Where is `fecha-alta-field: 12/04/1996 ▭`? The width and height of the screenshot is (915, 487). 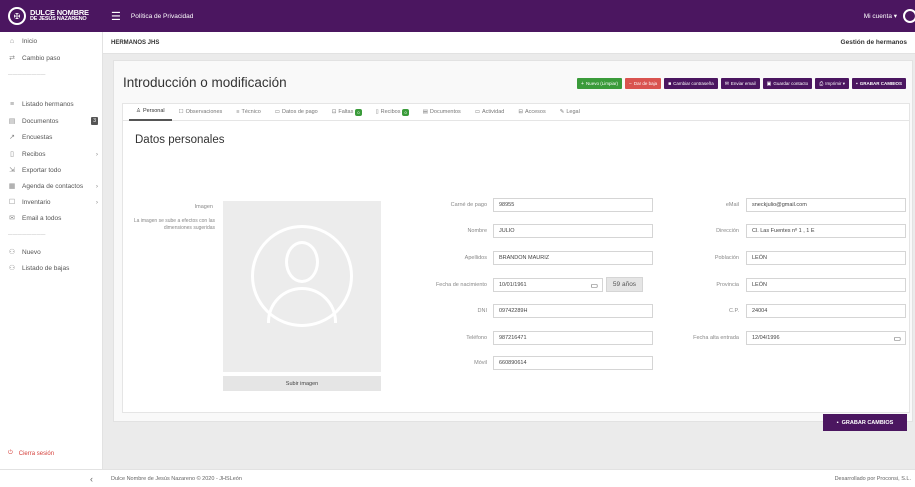
fecha-alta-field: 12/04/1996 ▭ is located at coordinates (826, 338).